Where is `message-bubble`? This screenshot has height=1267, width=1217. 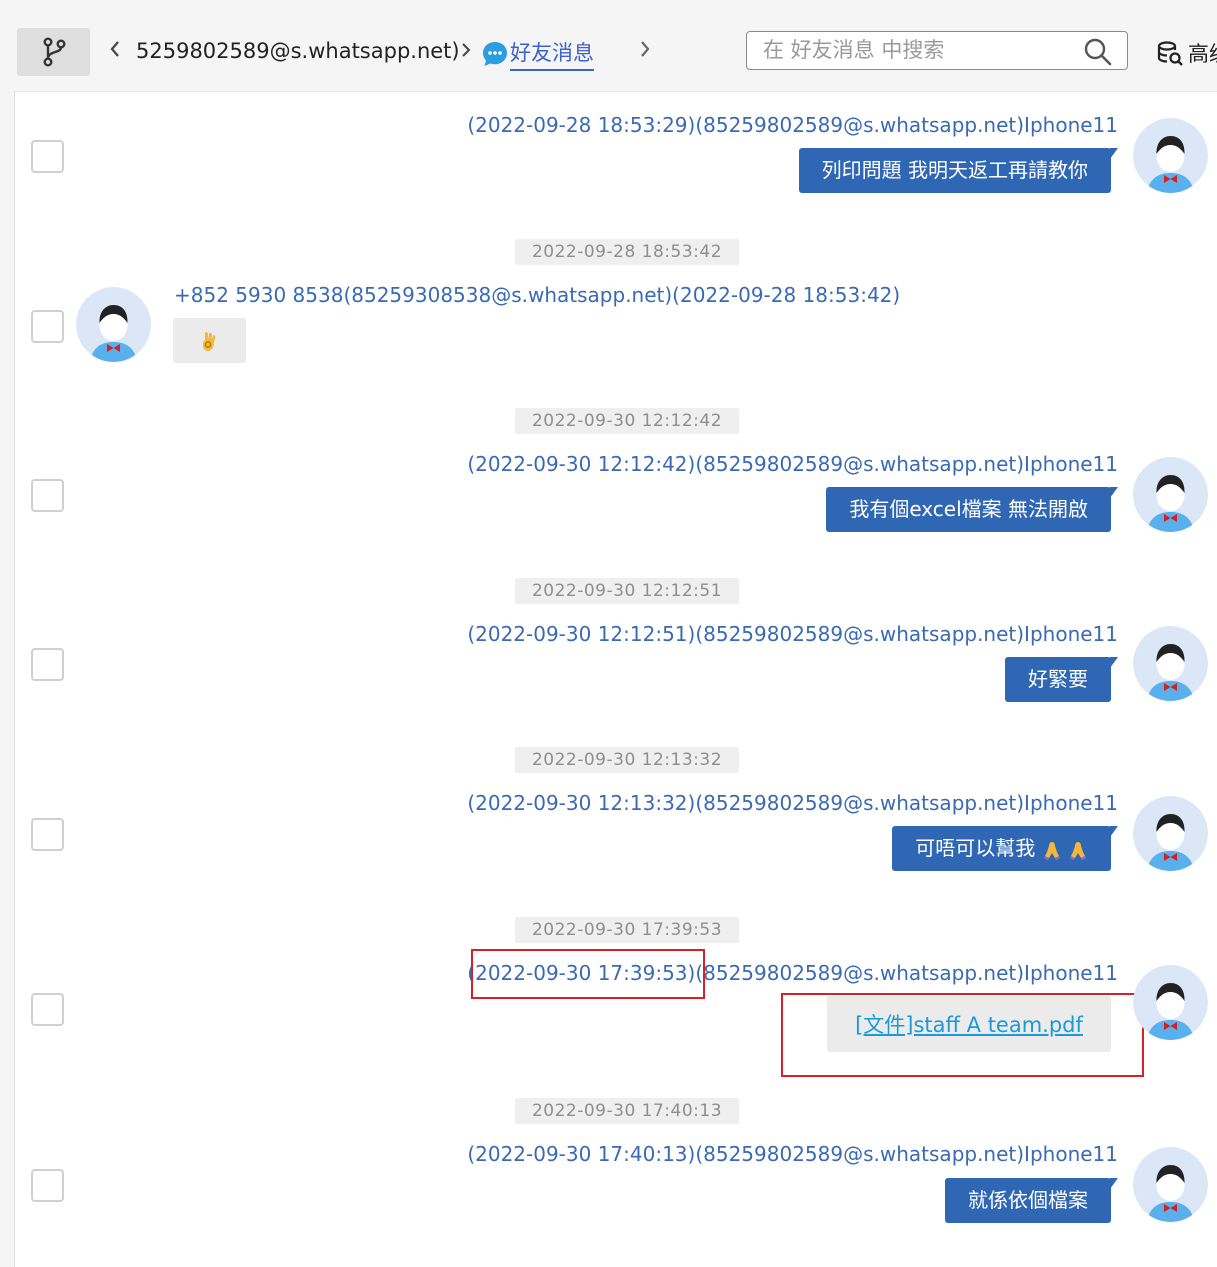 message-bubble is located at coordinates (209, 340).